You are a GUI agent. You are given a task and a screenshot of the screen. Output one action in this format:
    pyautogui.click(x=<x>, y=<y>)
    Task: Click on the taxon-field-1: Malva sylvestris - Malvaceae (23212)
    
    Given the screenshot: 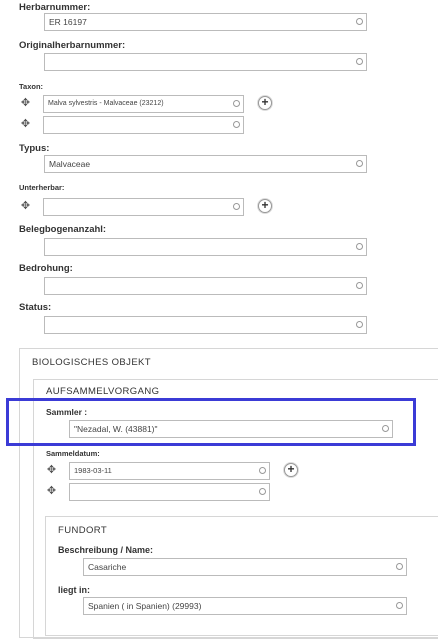 What is the action you would take?
    pyautogui.click(x=143, y=104)
    